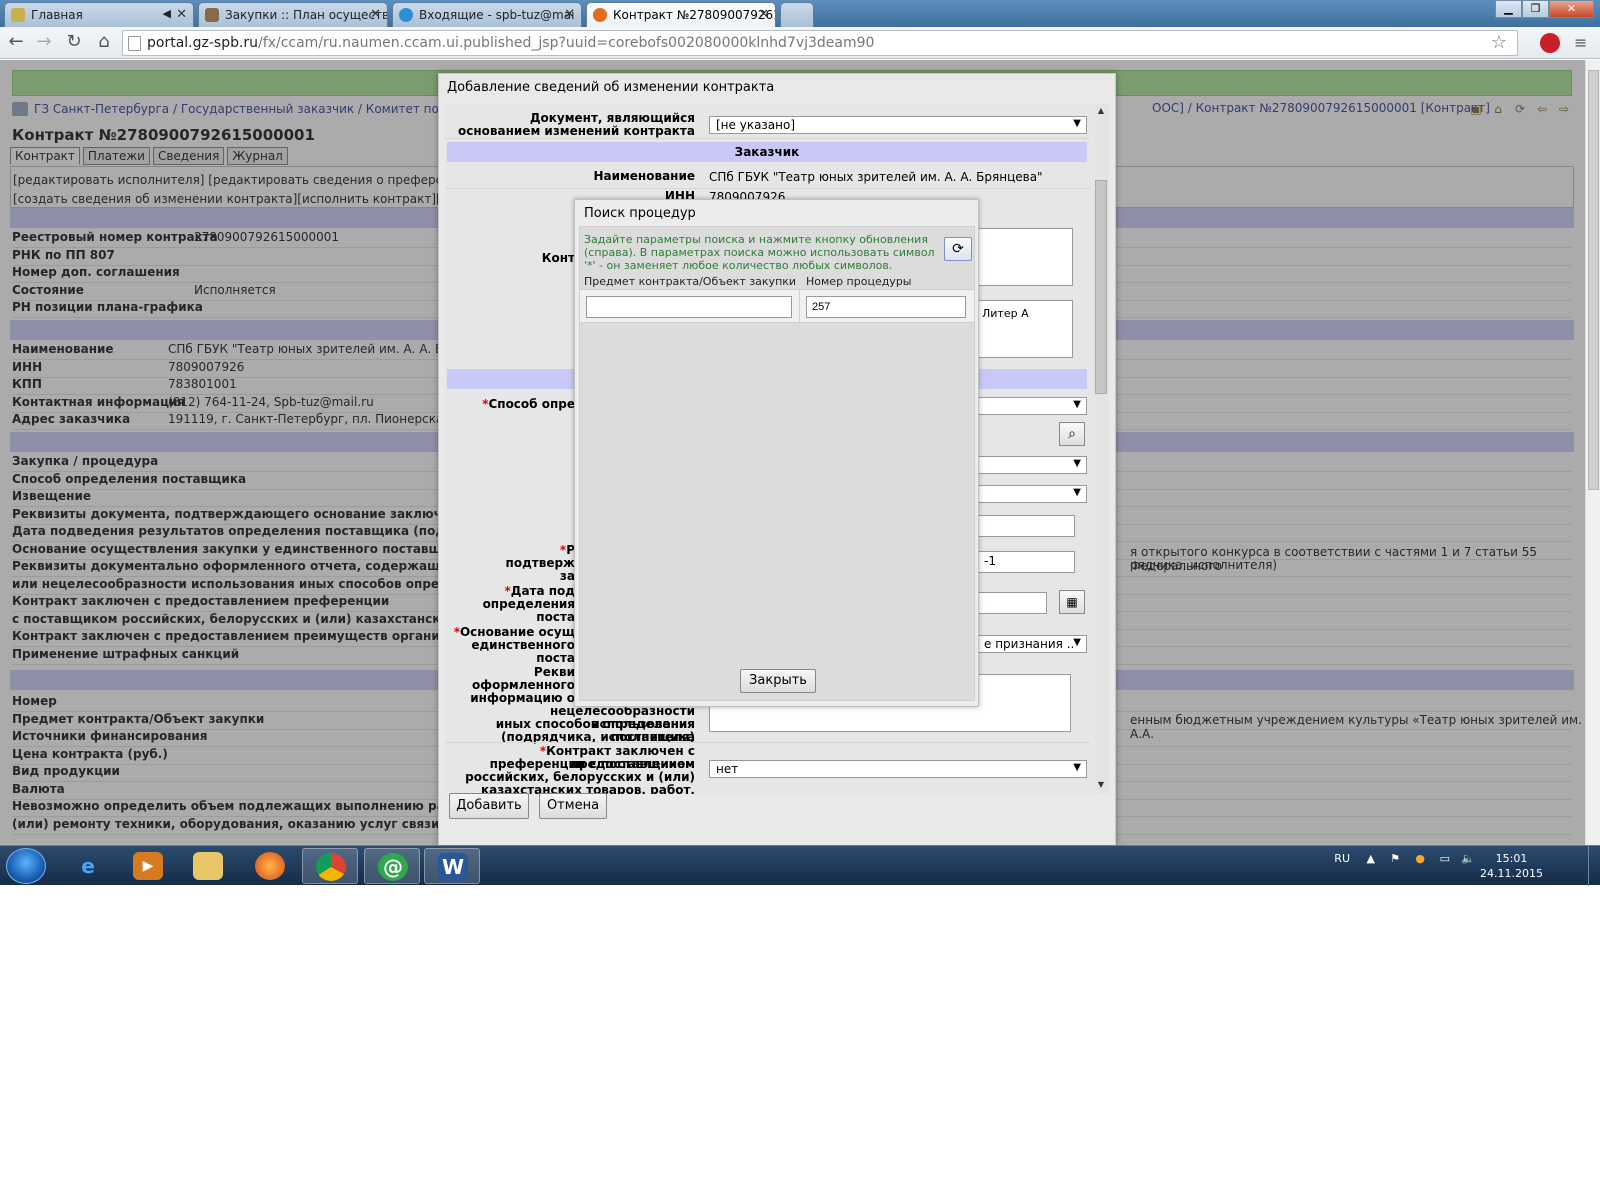  Describe the element at coordinates (1032, 494) in the screenshot. I see `notice-select: ▼` at that location.